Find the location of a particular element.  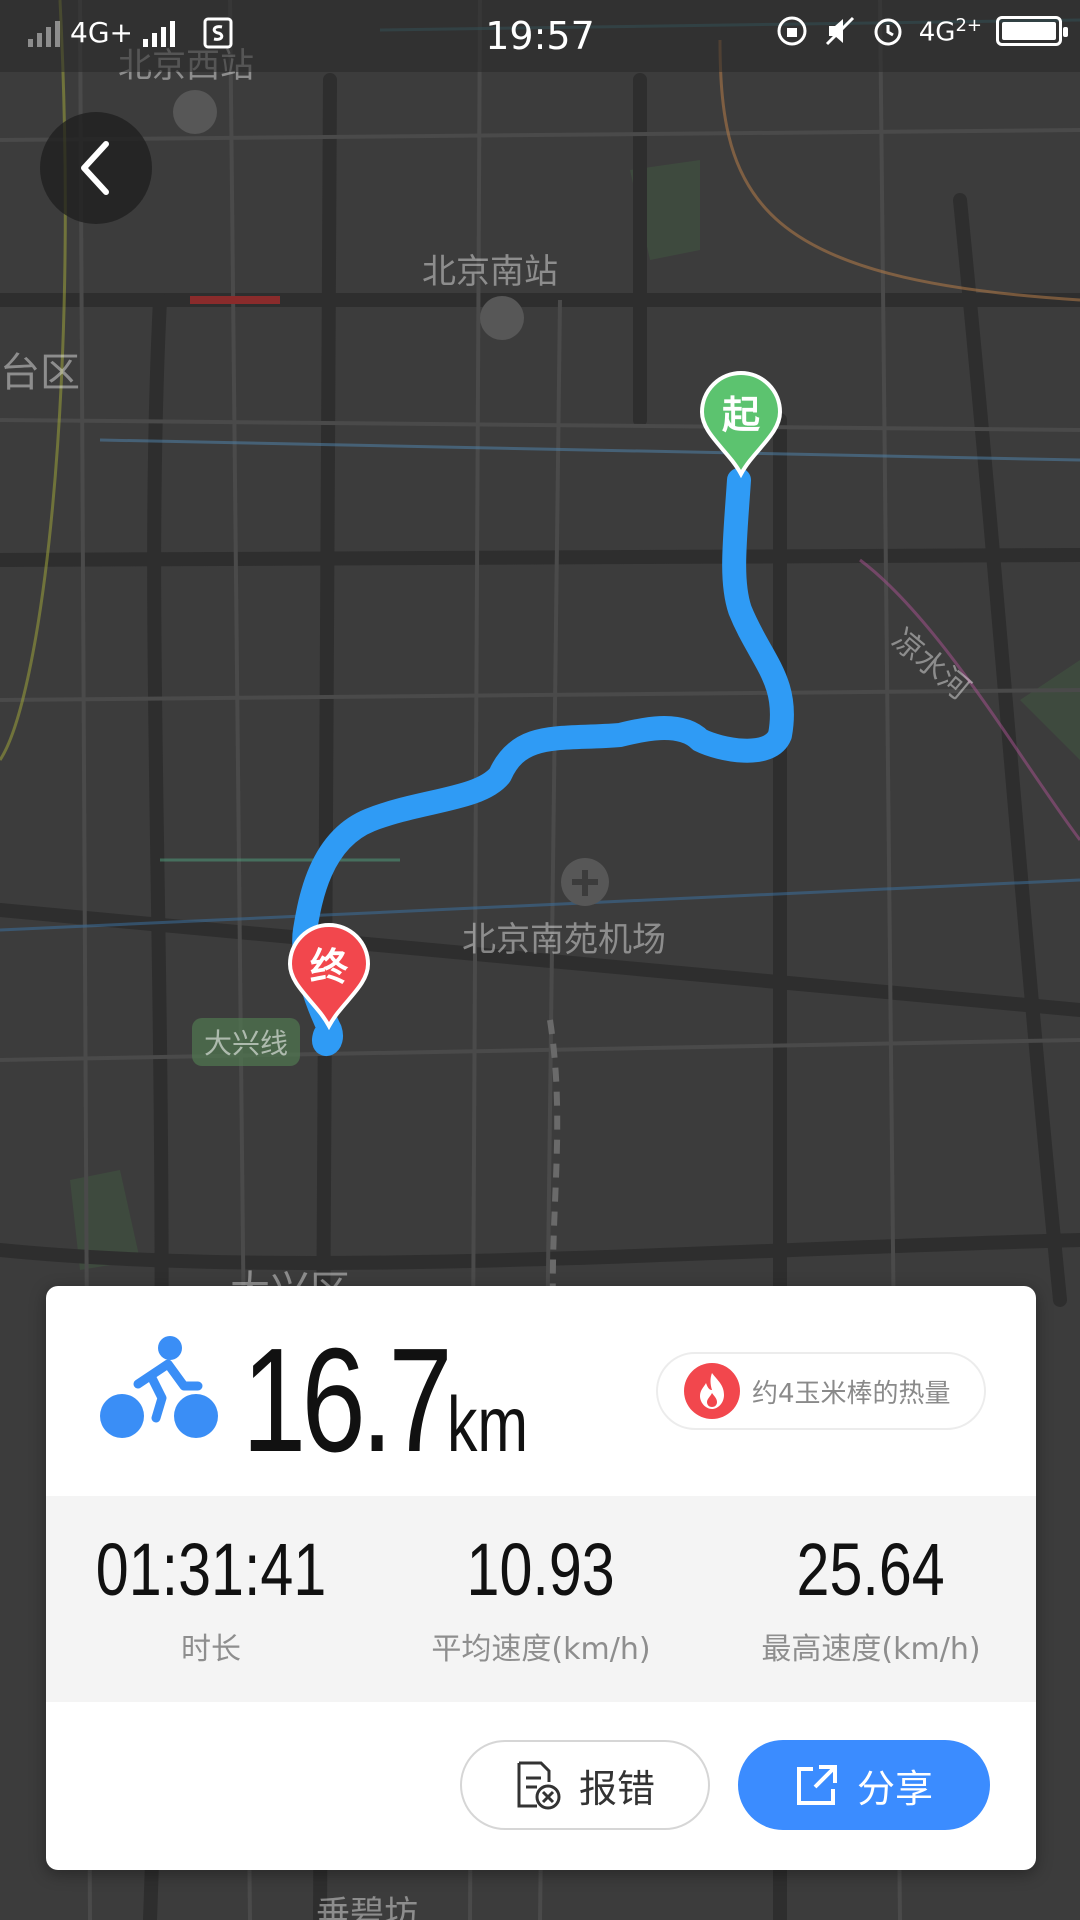

stat-duration: 01:31:41 时长 is located at coordinates (211, 1599).